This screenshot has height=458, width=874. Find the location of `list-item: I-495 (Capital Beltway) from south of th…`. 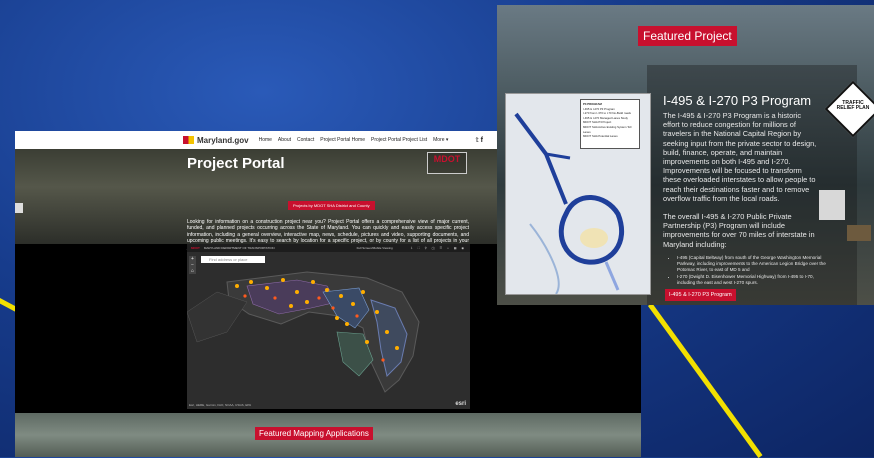

list-item: I-495 (Capital Beltway) from south of th… is located at coordinates (752, 264).